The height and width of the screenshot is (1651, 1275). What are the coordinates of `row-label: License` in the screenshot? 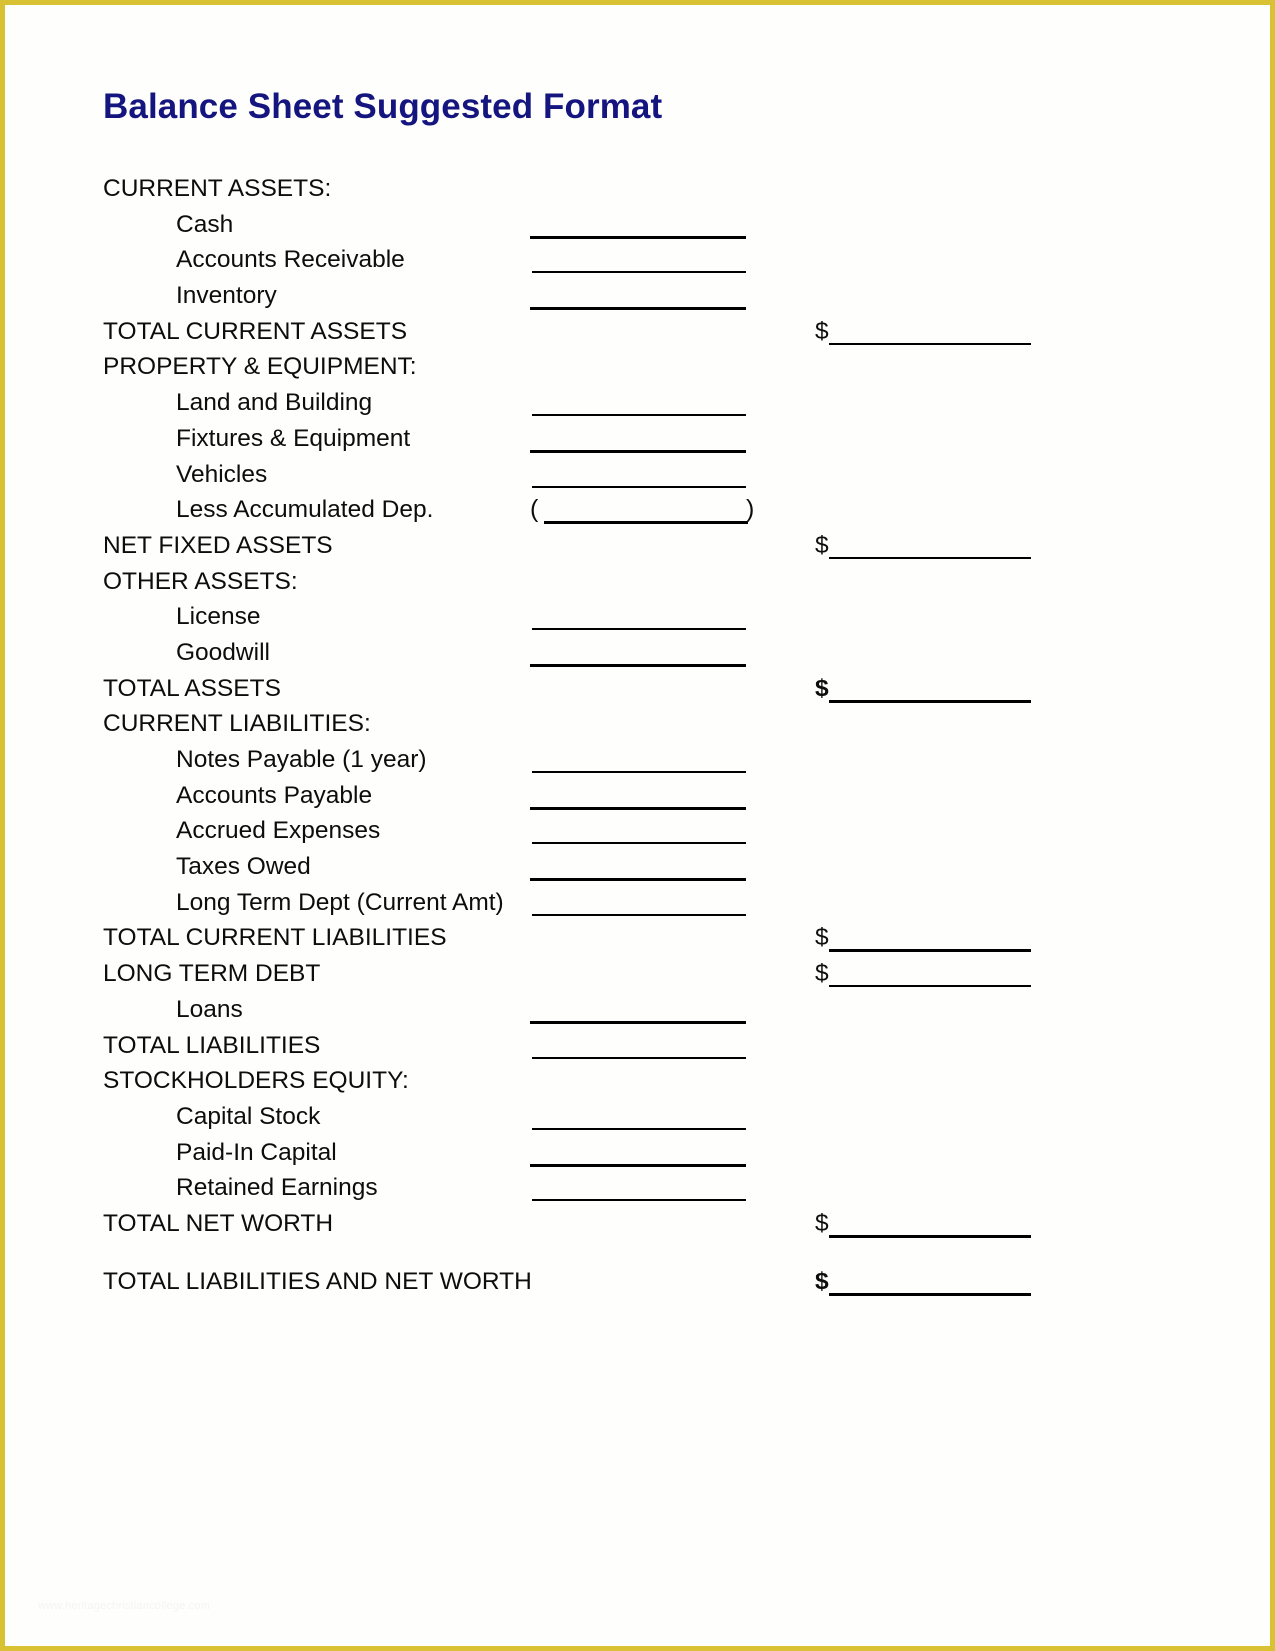 It's located at (218, 617).